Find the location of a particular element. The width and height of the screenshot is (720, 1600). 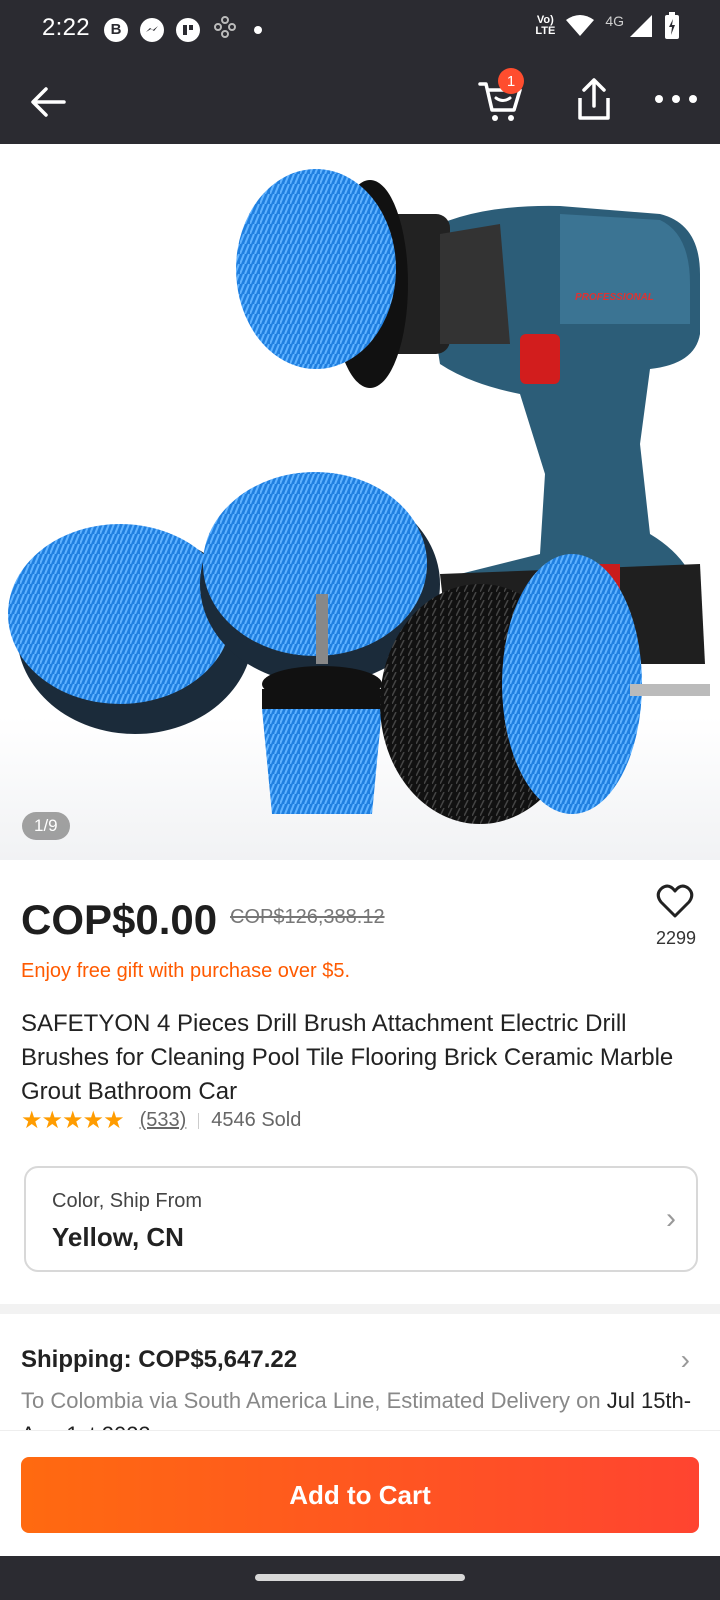

system-icons: Vo) LTE 4G is located at coordinates (607, 26).